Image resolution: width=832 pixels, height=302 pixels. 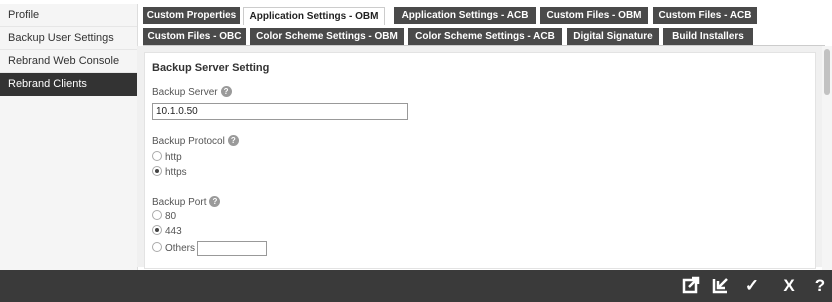 I want to click on sidebar-item-rebrand-web-console: Rebrand Web Console, so click(x=68, y=61).